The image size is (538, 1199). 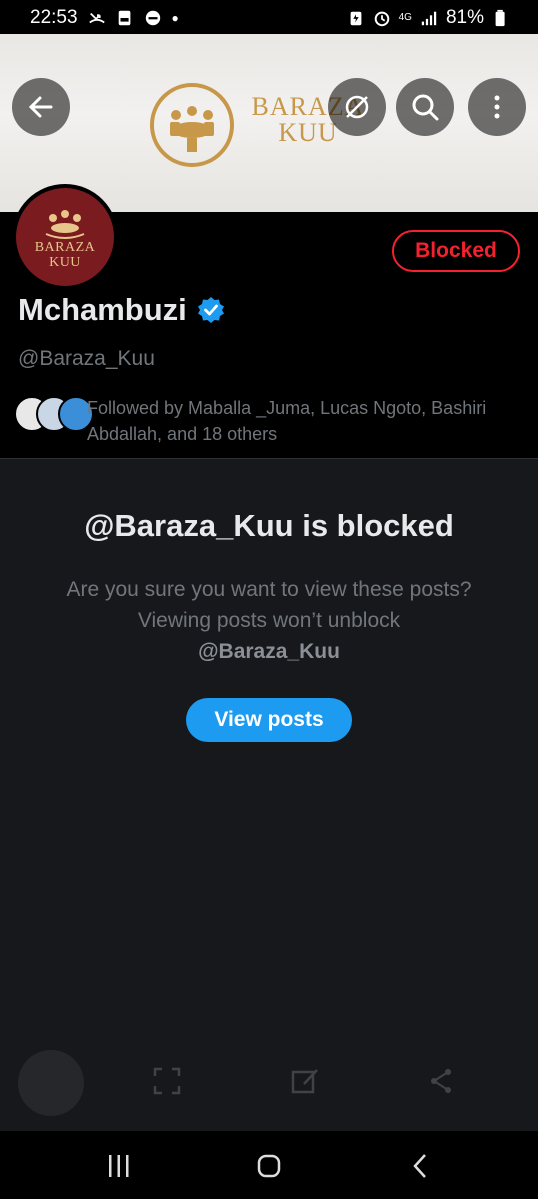 What do you see at coordinates (211, 310) in the screenshot?
I see `verified-badge-icon` at bounding box center [211, 310].